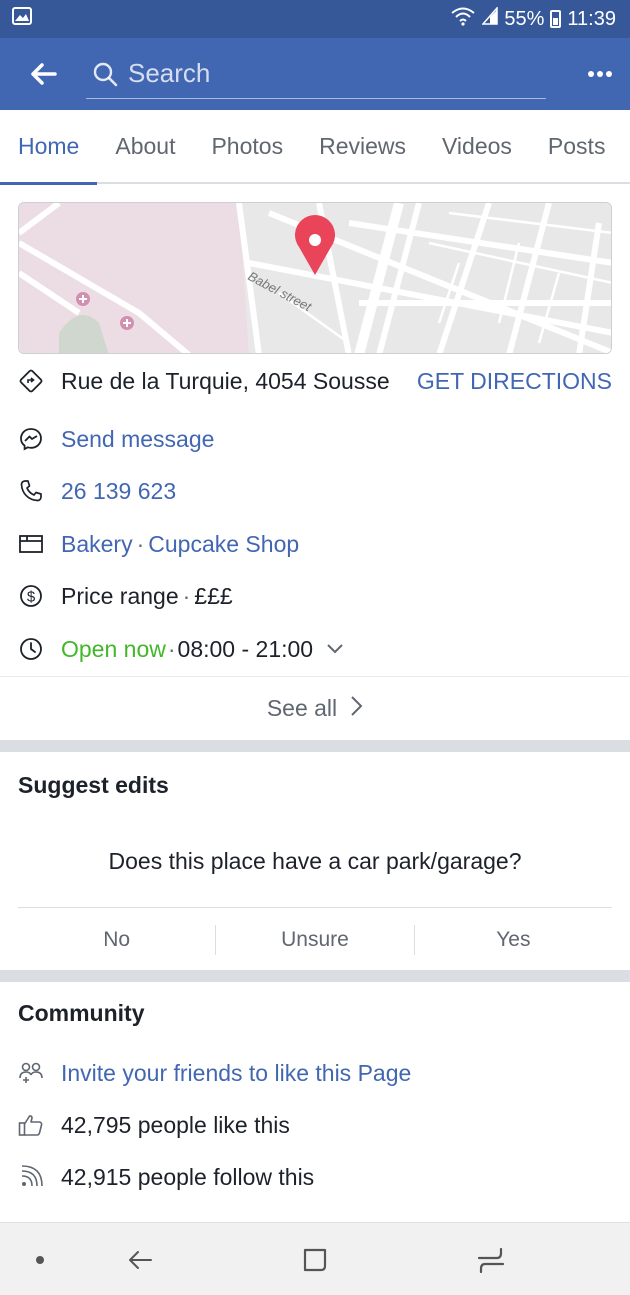 This screenshot has height=1295, width=630. Describe the element at coordinates (31, 439) in the screenshot. I see `messenger-icon` at that location.